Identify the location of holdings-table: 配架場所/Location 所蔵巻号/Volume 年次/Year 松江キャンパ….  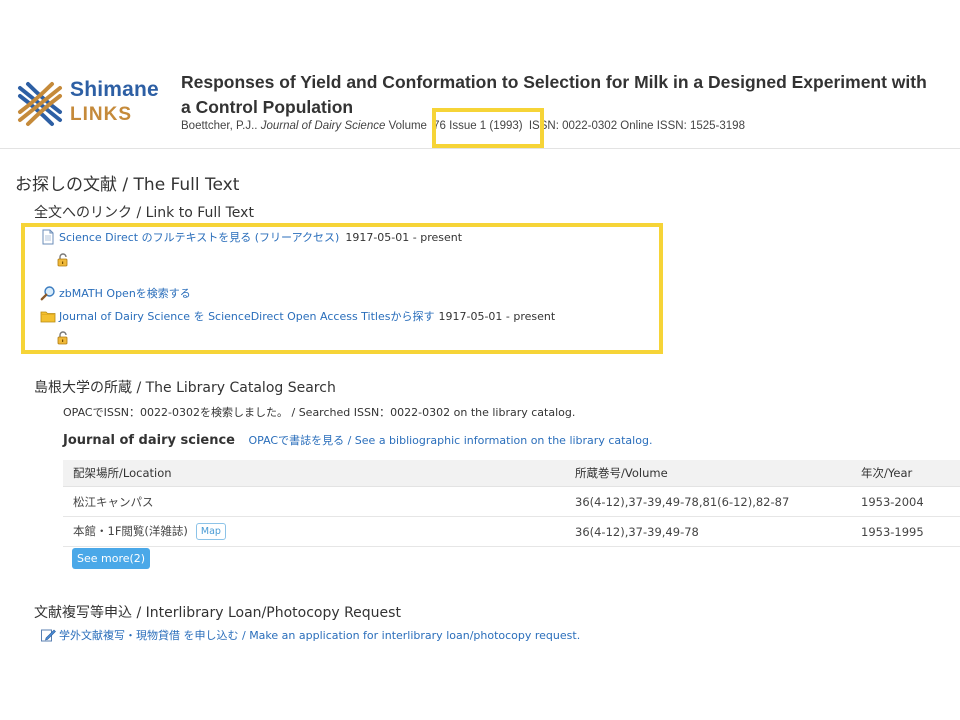
(511, 503).